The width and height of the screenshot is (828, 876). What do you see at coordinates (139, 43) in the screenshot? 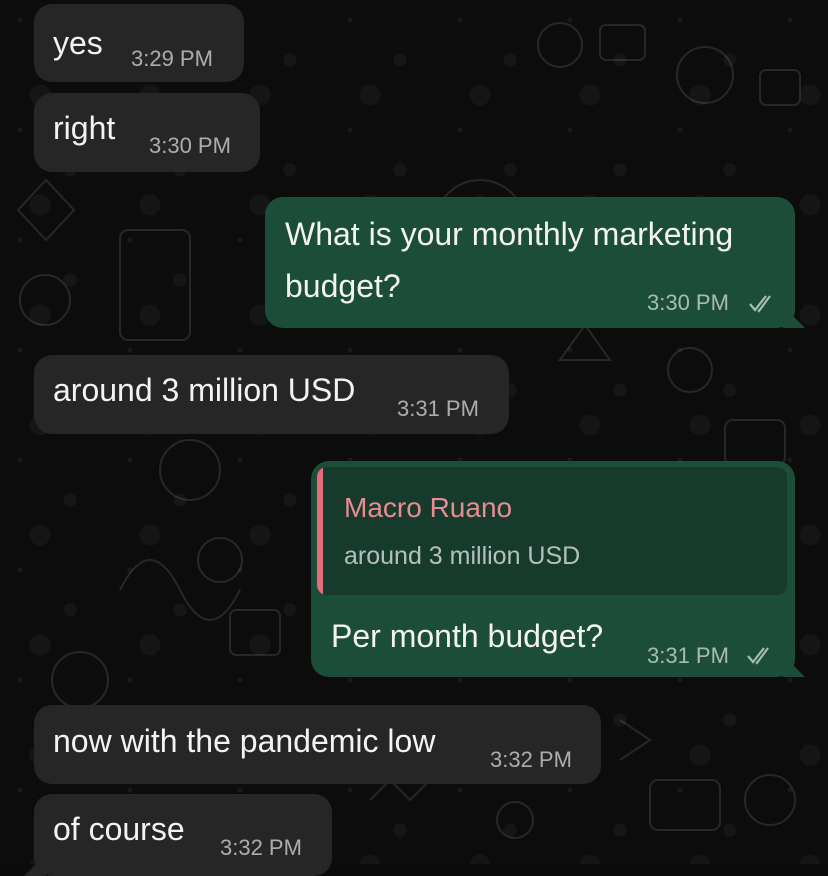
I see `incoming-message-bubble: yes 3:29 PM` at bounding box center [139, 43].